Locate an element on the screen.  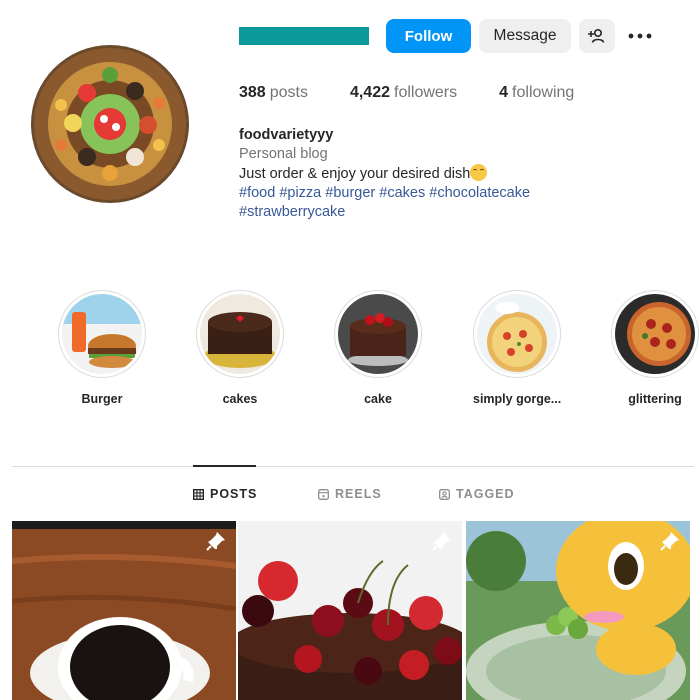
highlight-label: cake is located at coordinates (378, 399).